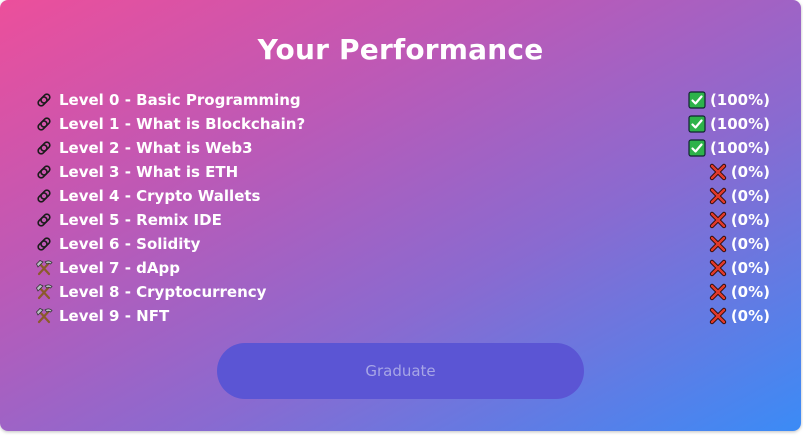  I want to click on level-label: Level 1 - What is Blockchain?, so click(182, 124).